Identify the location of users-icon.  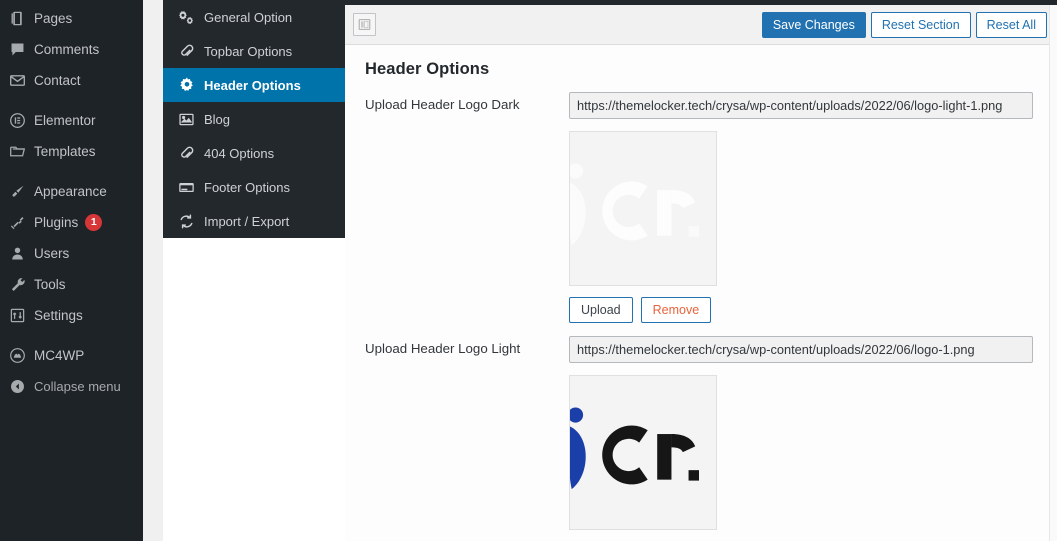
(20, 253).